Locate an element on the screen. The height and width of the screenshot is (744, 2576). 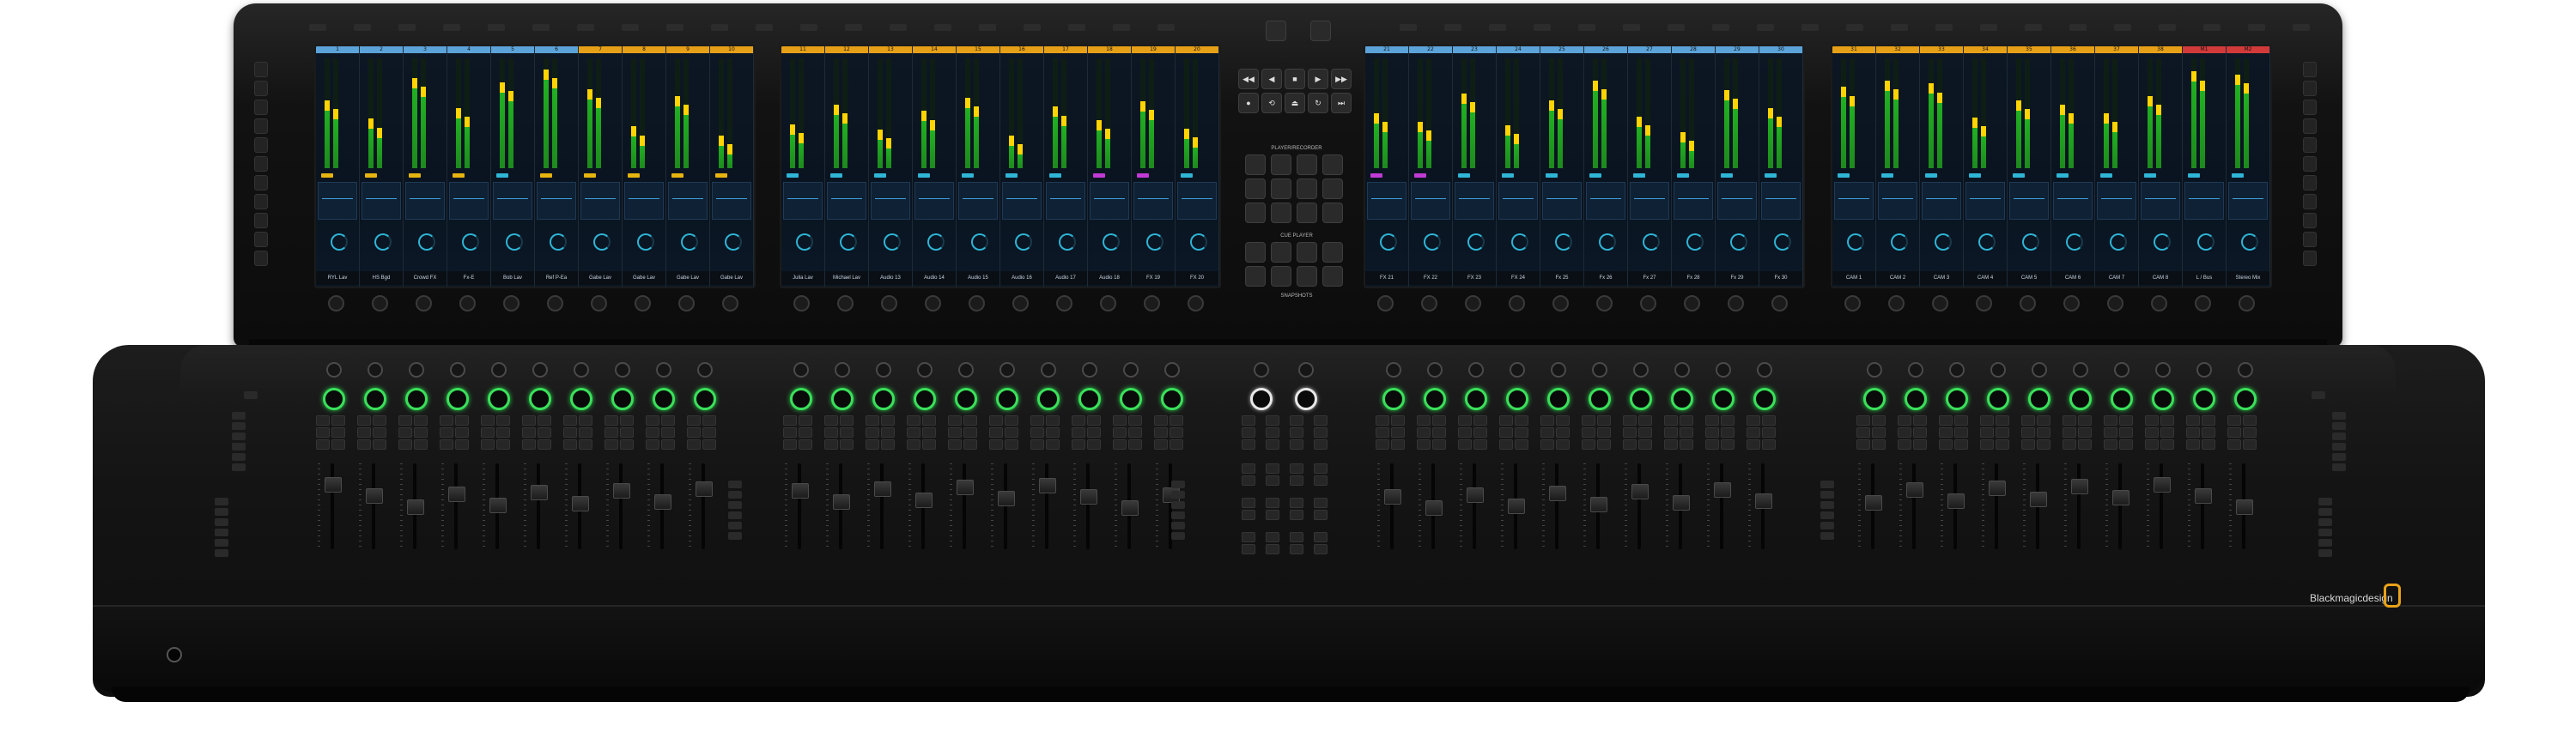
channel-strip: 25 Fx 25 is located at coordinates (1562, 166).